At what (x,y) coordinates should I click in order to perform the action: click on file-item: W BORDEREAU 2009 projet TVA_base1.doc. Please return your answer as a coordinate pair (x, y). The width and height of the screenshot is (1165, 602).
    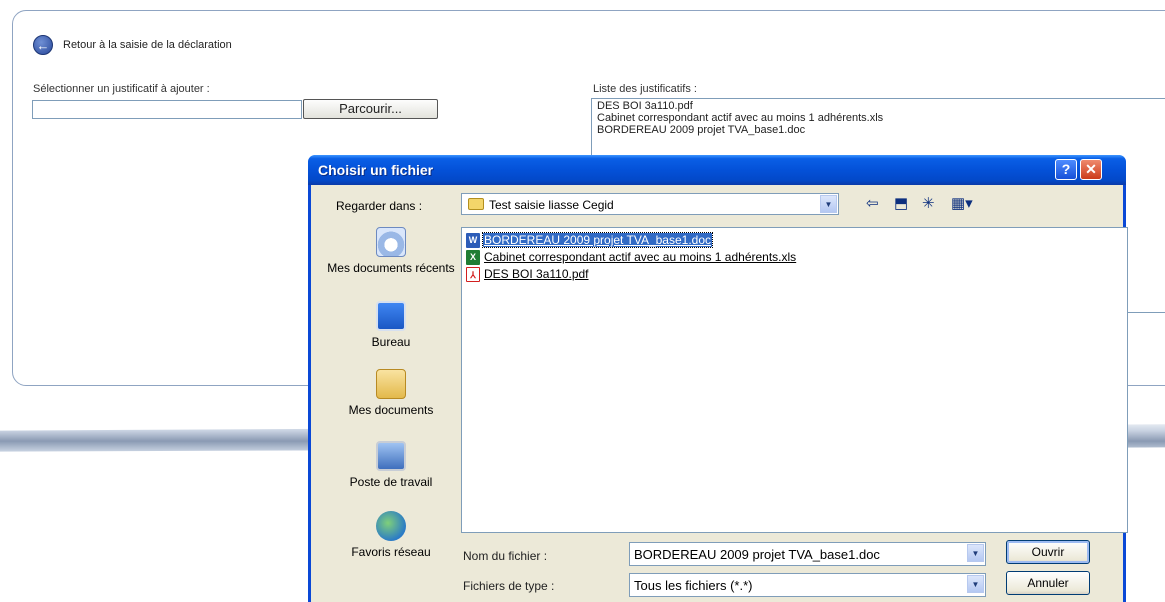
    Looking at the image, I should click on (590, 240).